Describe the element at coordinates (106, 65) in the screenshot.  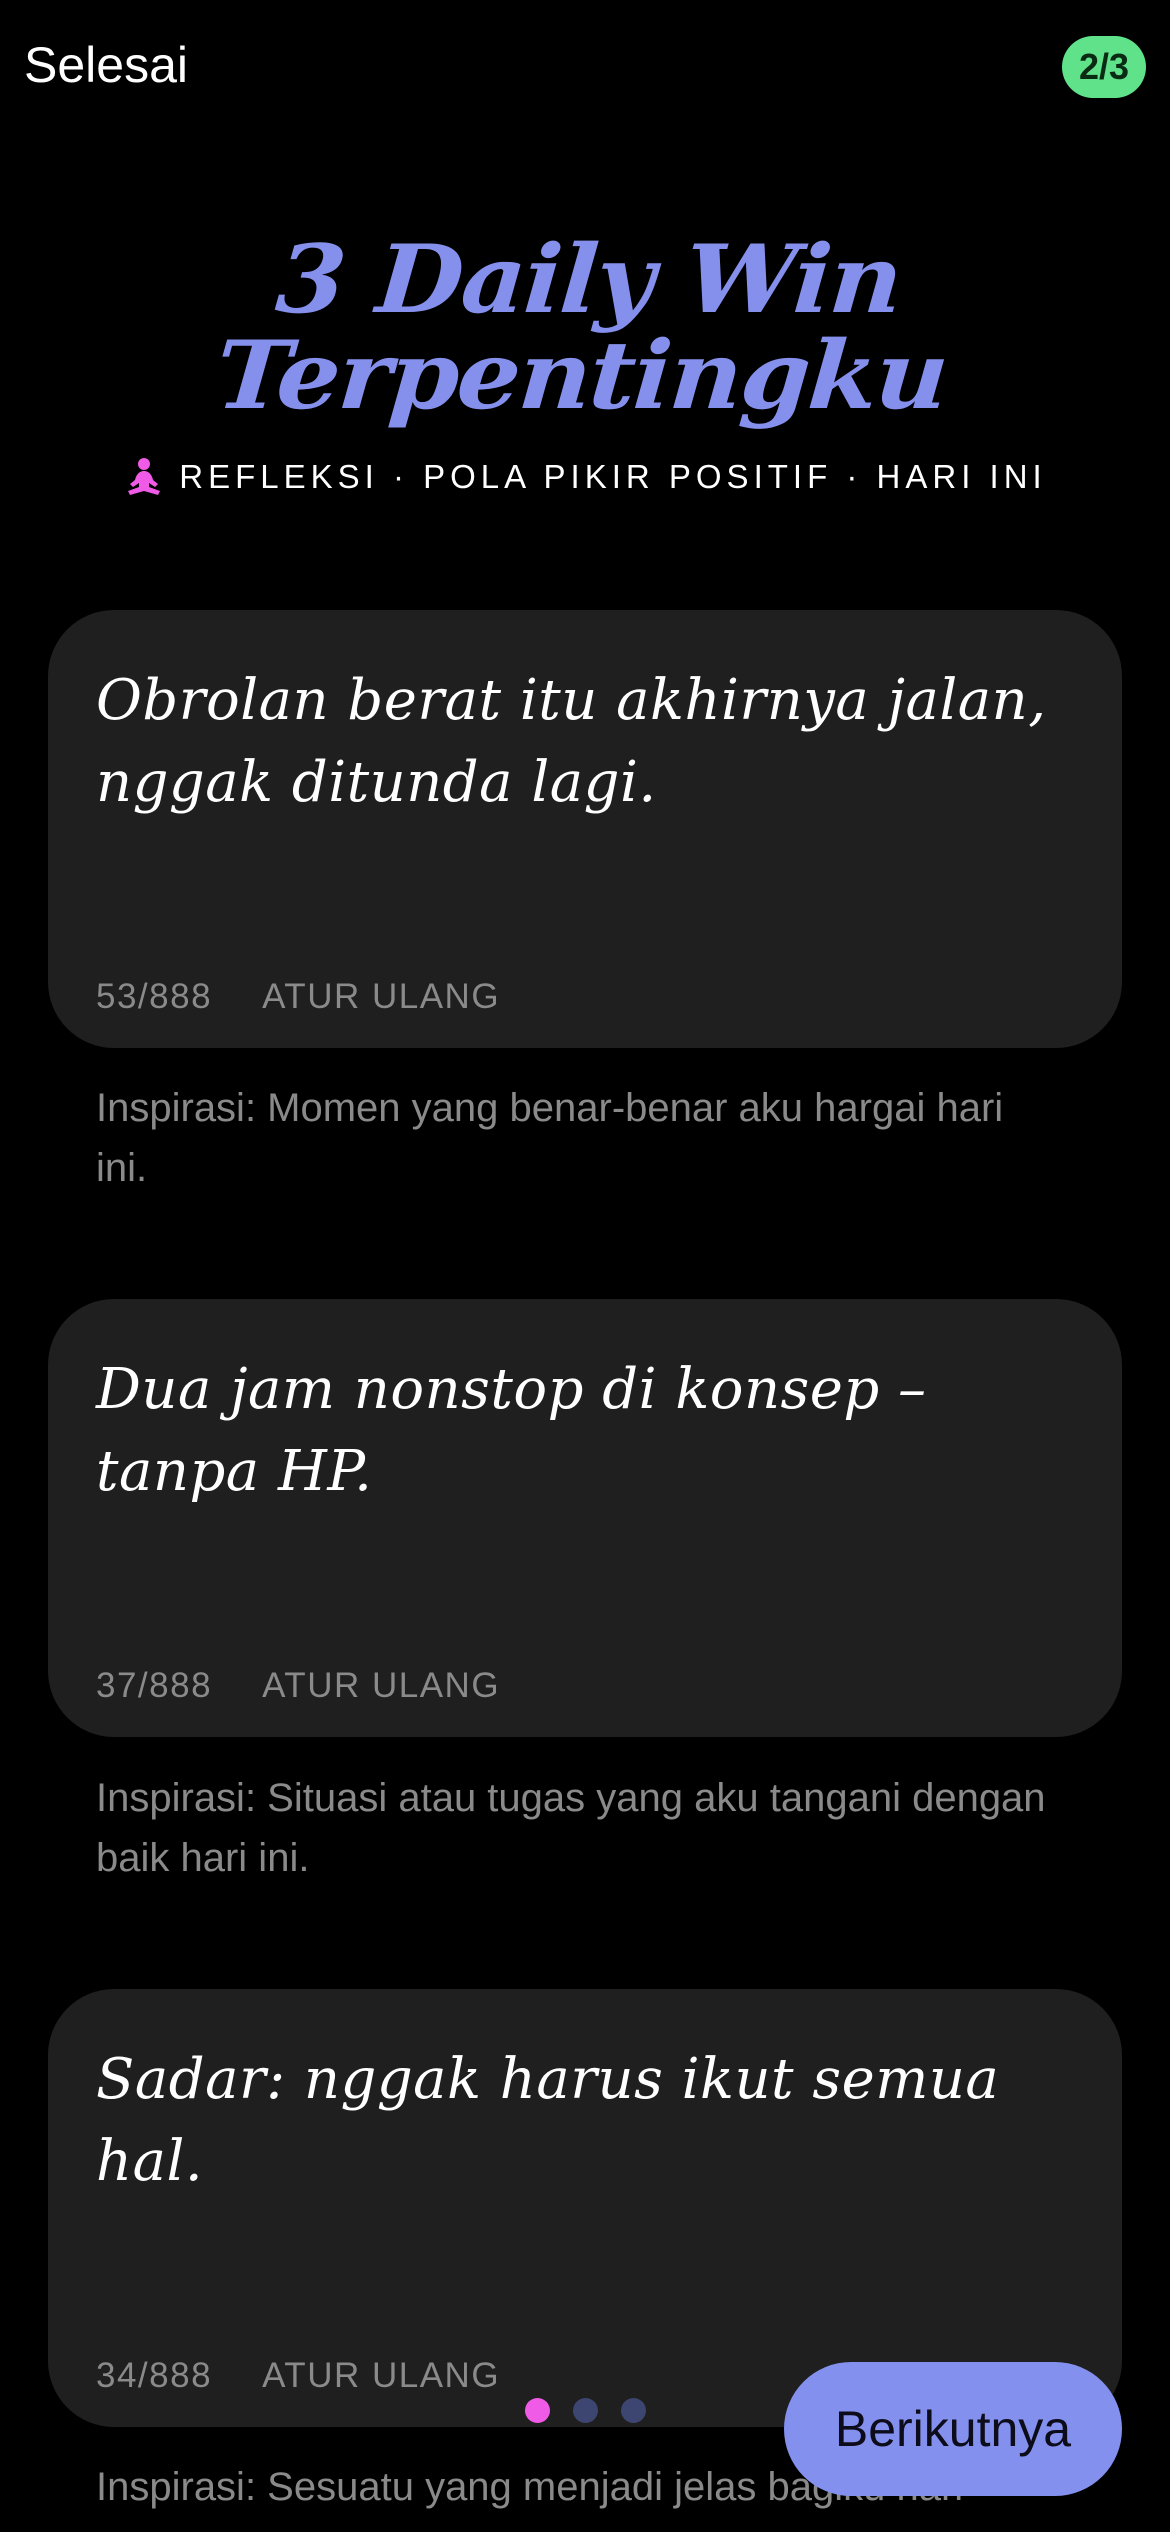
I see `done-button: Selesai` at that location.